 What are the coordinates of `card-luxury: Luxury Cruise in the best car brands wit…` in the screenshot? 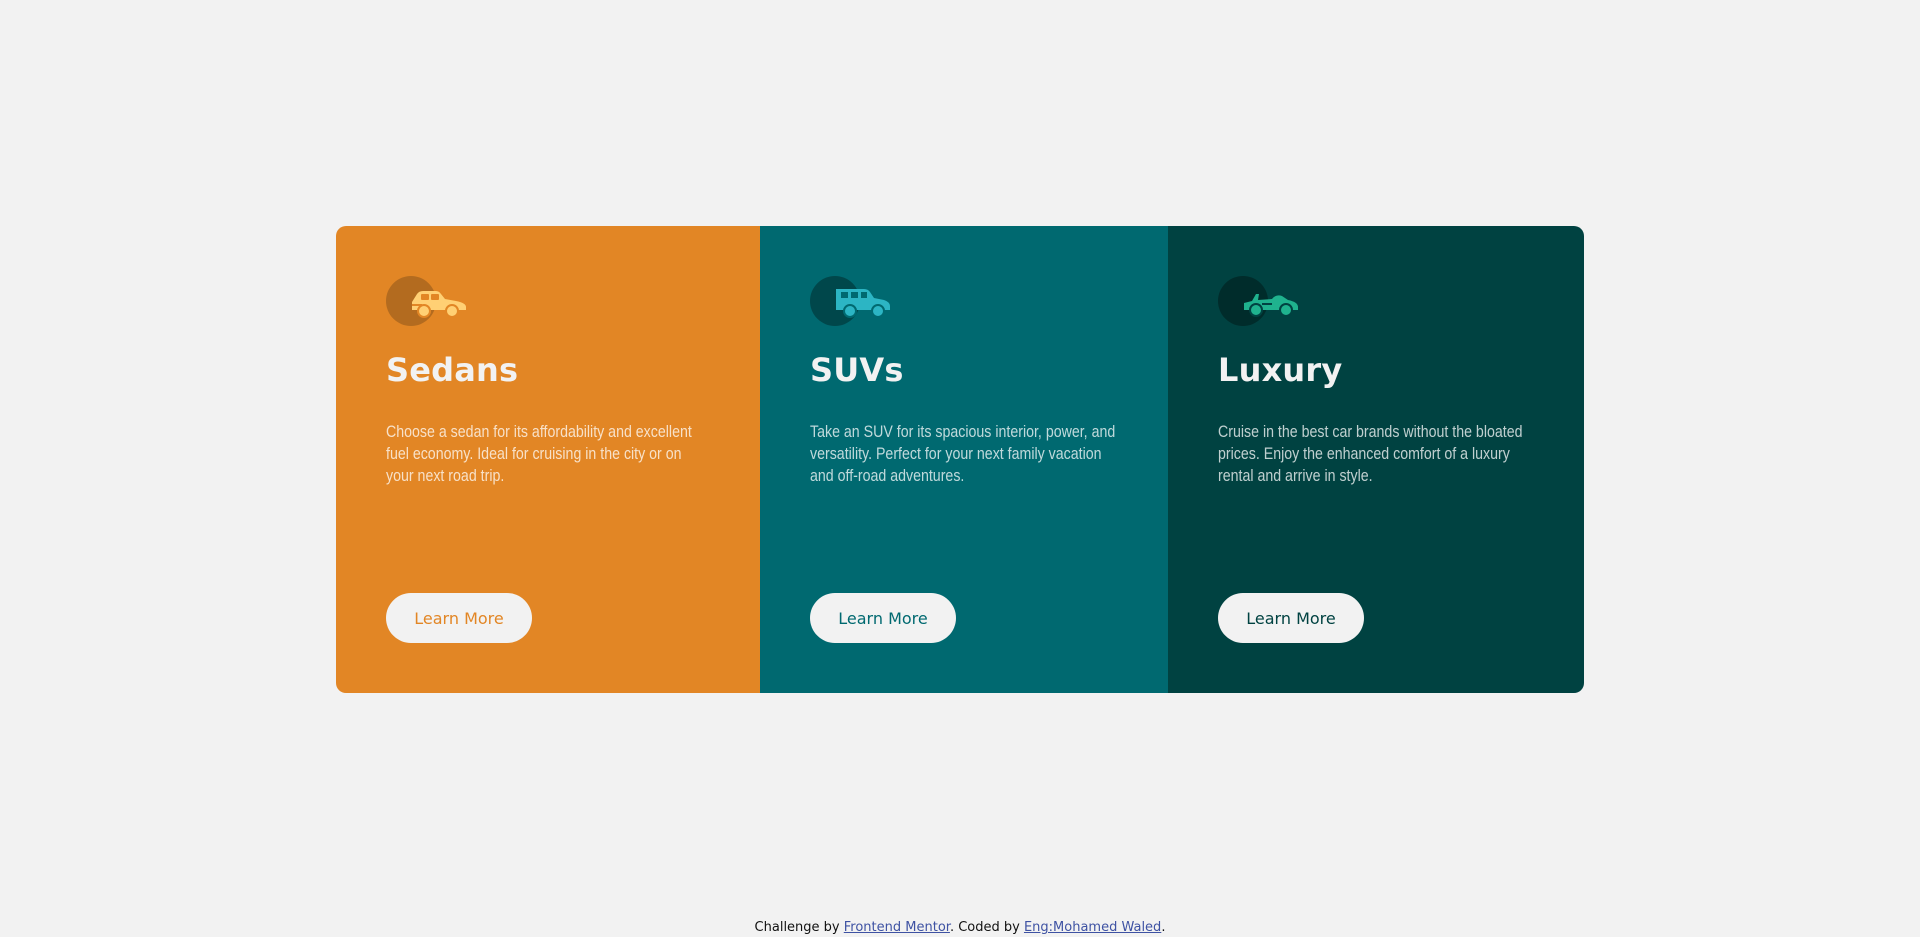 It's located at (1376, 459).